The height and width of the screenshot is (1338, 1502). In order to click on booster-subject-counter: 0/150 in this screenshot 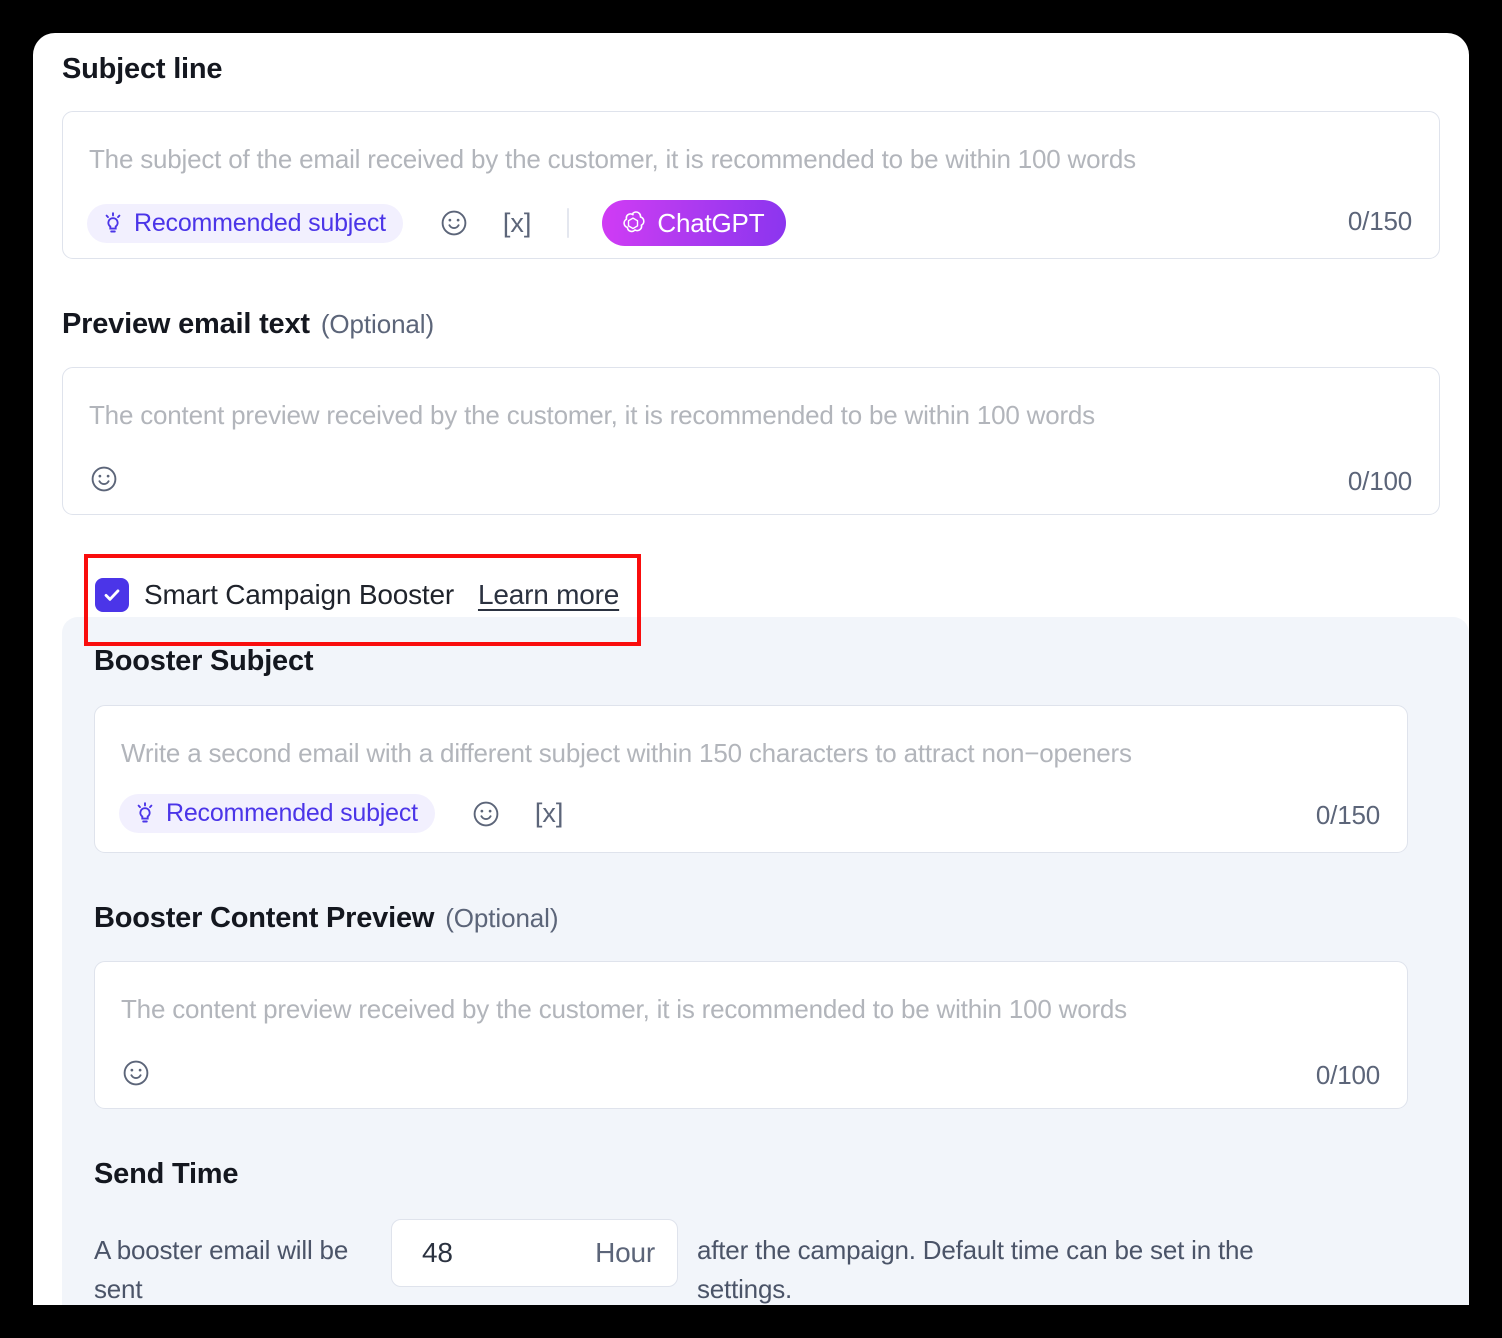, I will do `click(1347, 815)`.